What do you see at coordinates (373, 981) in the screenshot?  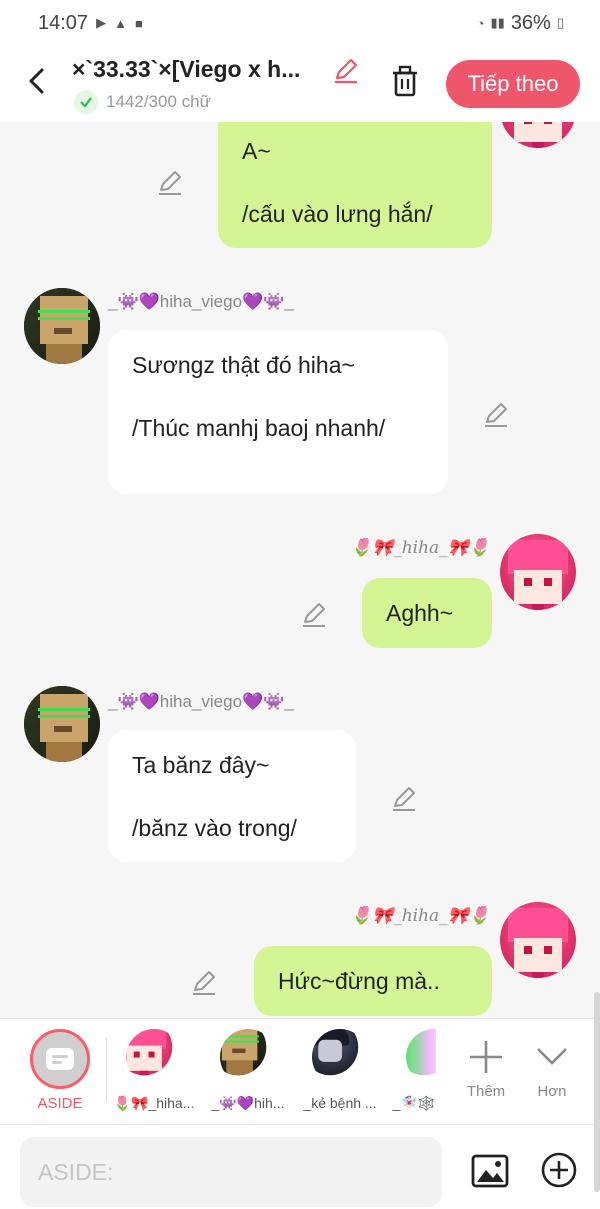 I see `message-bubble-me: Hức~đừng mà..` at bounding box center [373, 981].